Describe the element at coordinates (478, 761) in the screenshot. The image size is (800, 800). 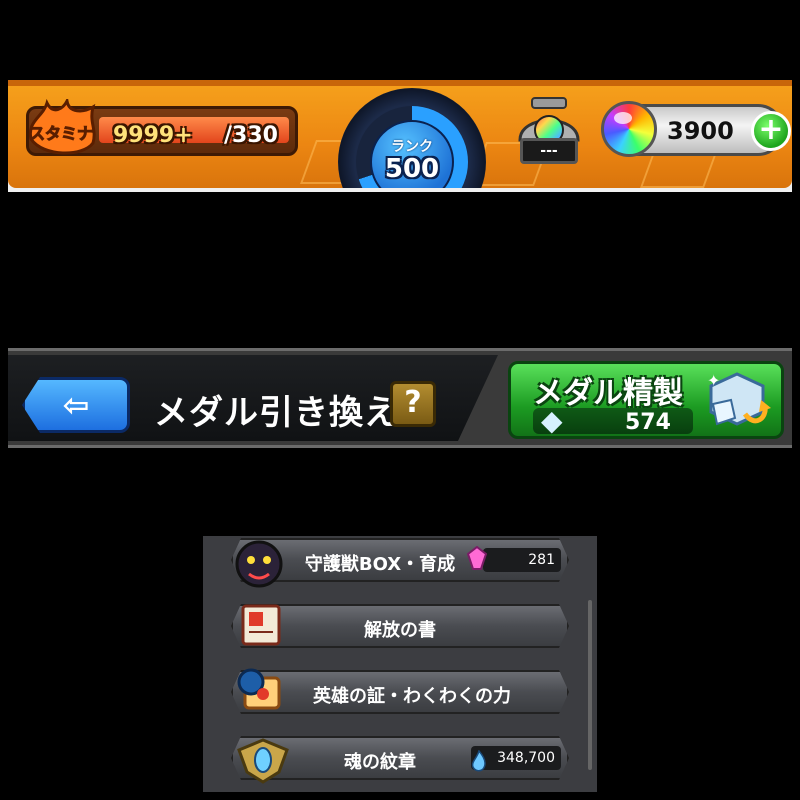
I see `blue-flame-icon` at that location.